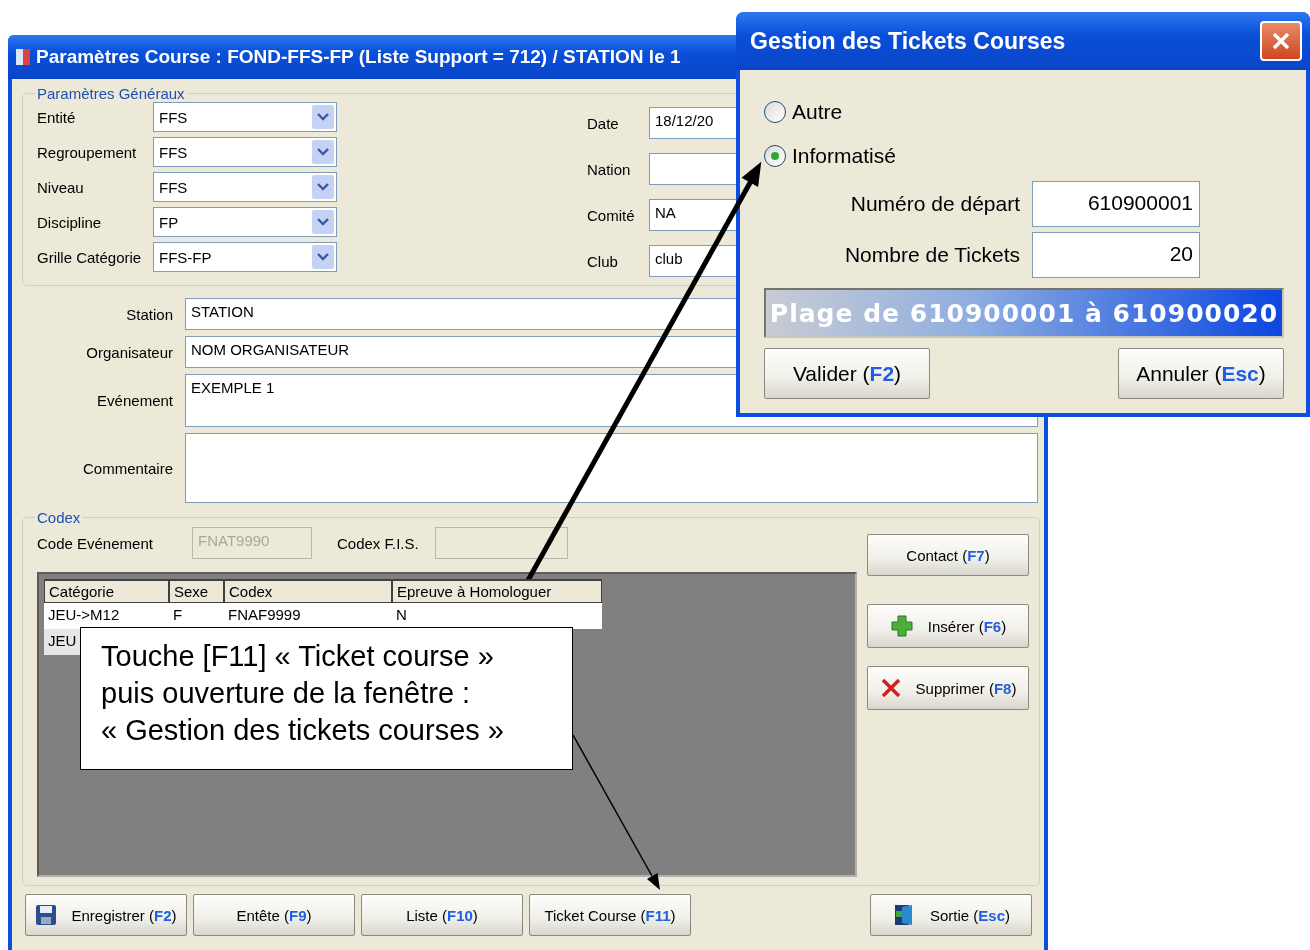 The width and height of the screenshot is (1310, 950). I want to click on close-icon, so click(1281, 41).